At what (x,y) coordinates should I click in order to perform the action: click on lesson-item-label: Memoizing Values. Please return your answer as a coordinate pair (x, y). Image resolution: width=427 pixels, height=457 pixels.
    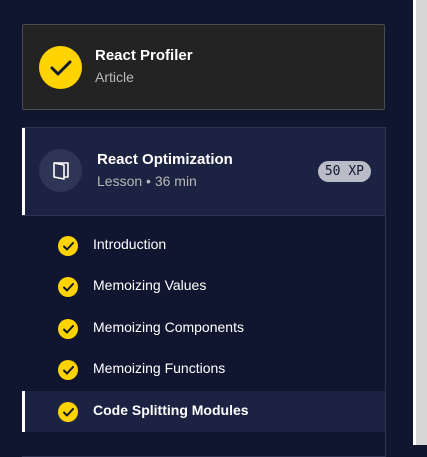
    Looking at the image, I should click on (150, 285).